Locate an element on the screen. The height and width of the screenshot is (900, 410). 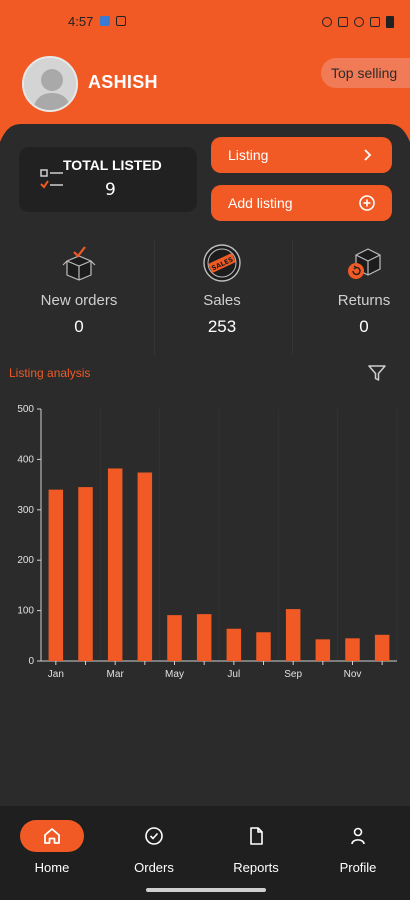
nav-profile: Profile is located at coordinates (358, 847).